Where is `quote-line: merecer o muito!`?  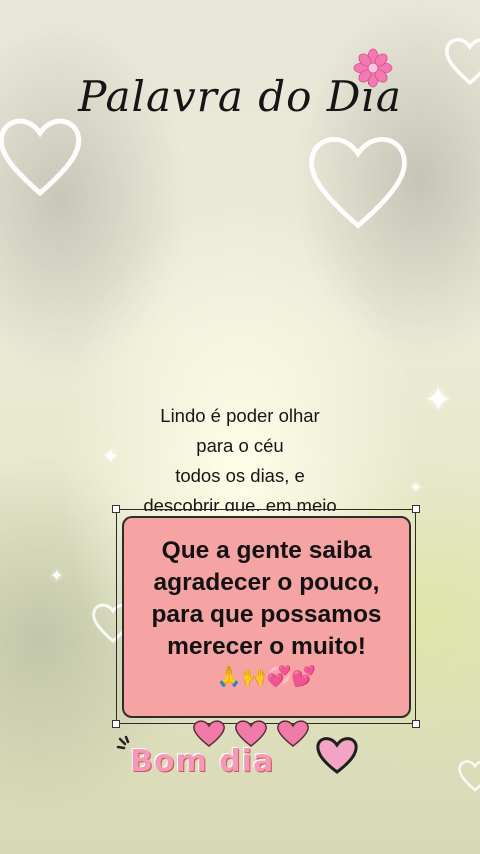 quote-line: merecer o muito! is located at coordinates (266, 646).